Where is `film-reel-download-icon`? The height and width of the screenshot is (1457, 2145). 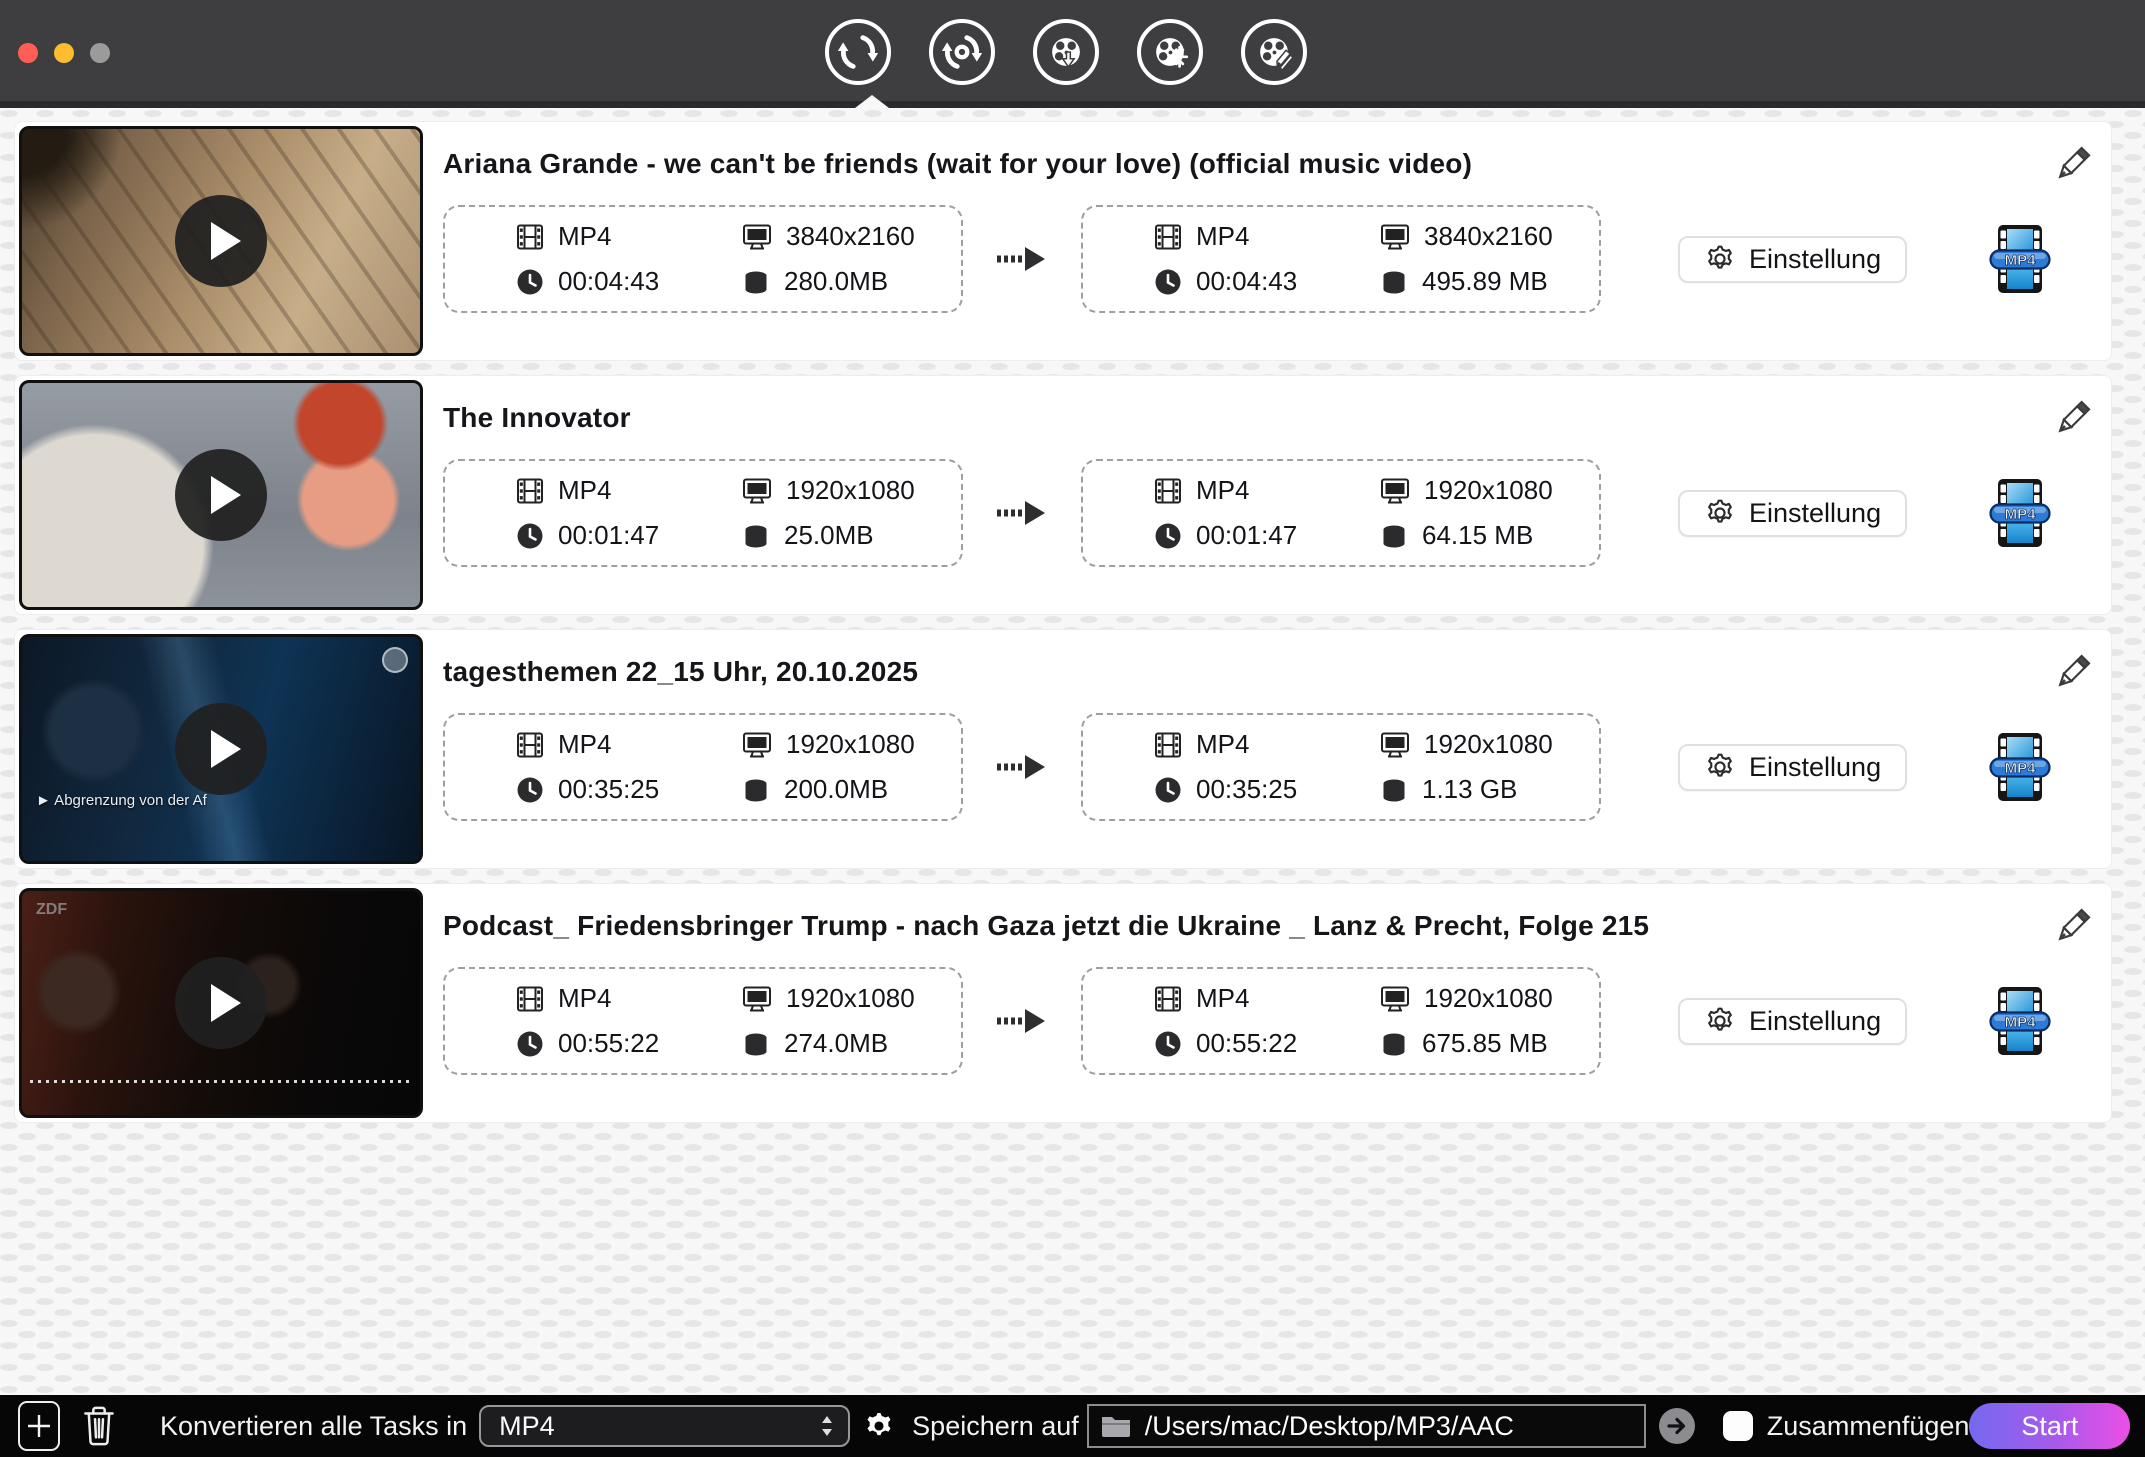
film-reel-download-icon is located at coordinates (1066, 53).